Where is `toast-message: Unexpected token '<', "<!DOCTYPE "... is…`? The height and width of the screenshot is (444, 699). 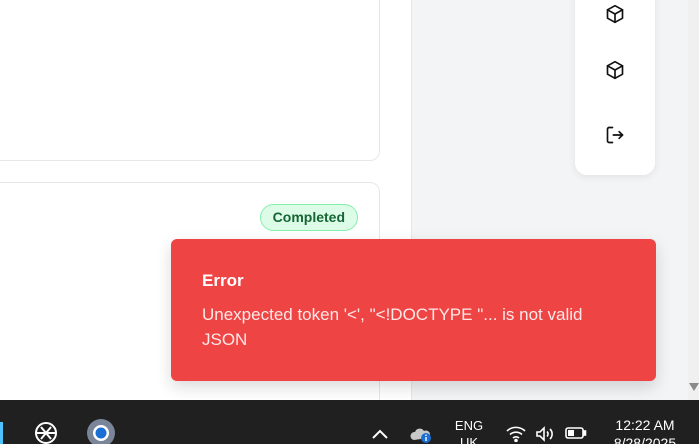 toast-message: Unexpected token '<', "<!DOCTYPE "... is… is located at coordinates (392, 327).